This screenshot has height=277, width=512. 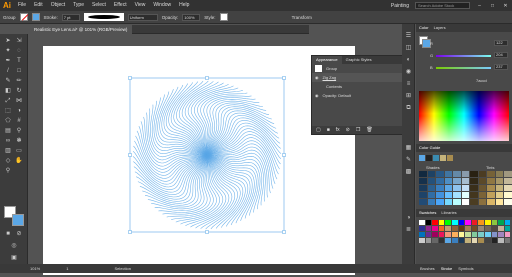 What do you see at coordinates (103, 17) in the screenshot?
I see `brush-profile` at bounding box center [103, 17].